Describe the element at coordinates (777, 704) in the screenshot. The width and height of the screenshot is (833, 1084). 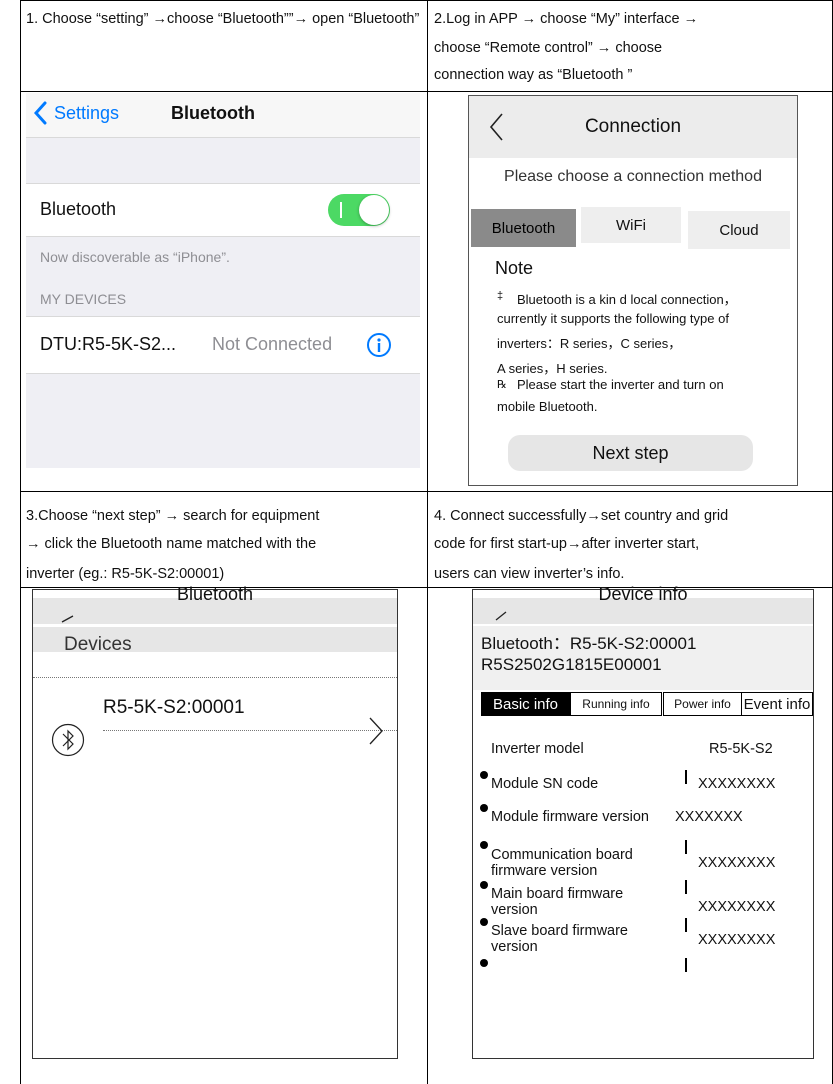
I see `tab-event-info: Event info` at that location.